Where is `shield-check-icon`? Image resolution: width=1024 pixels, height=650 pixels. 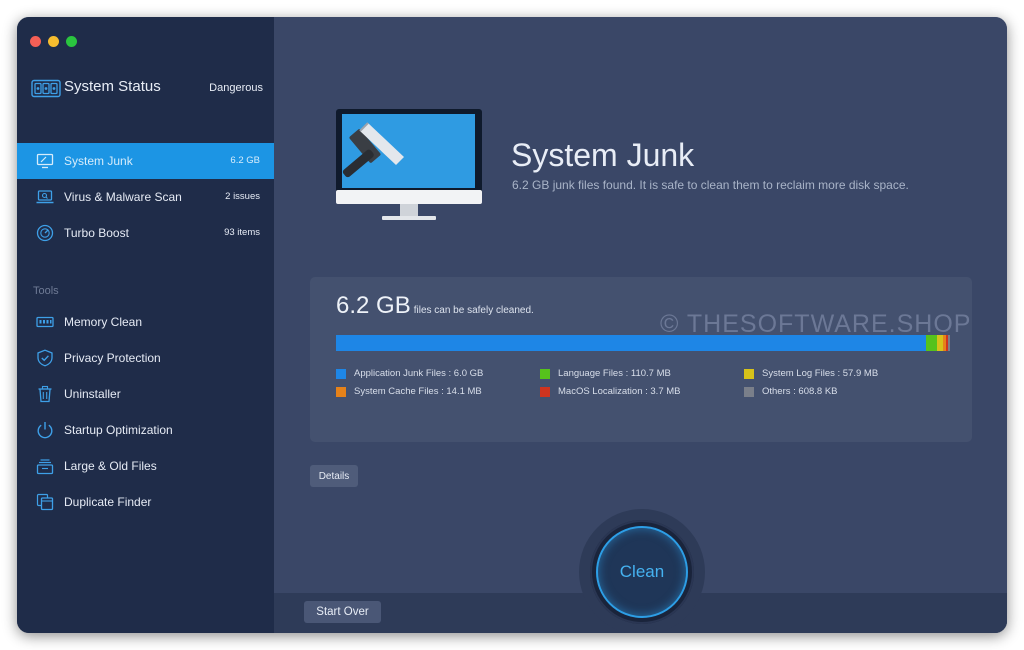 shield-check-icon is located at coordinates (45, 358).